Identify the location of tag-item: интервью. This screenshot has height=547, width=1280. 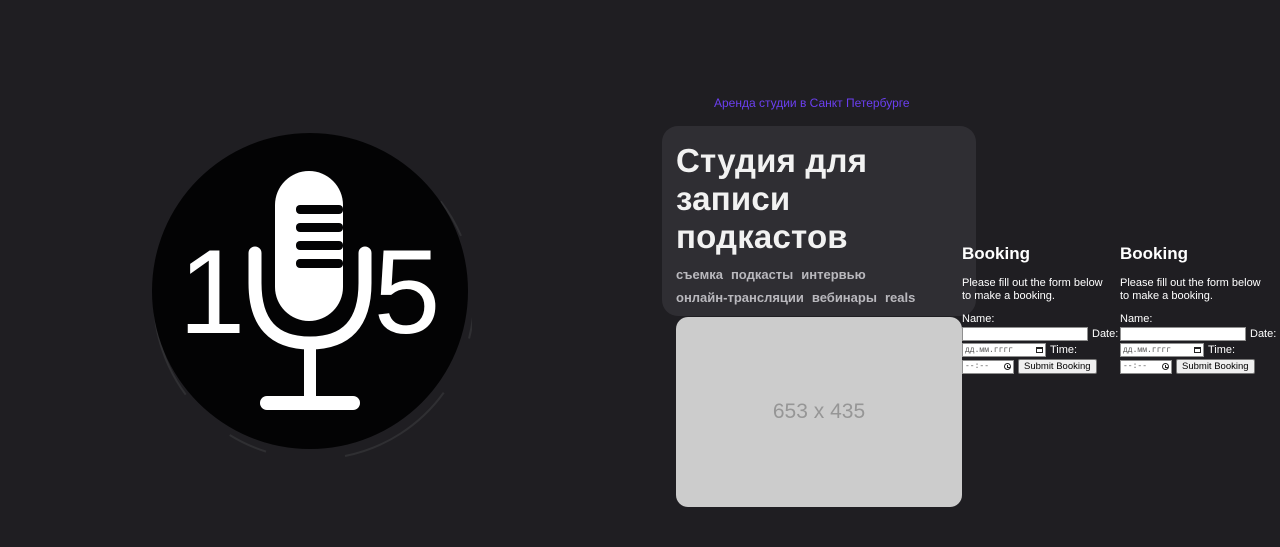
(833, 274).